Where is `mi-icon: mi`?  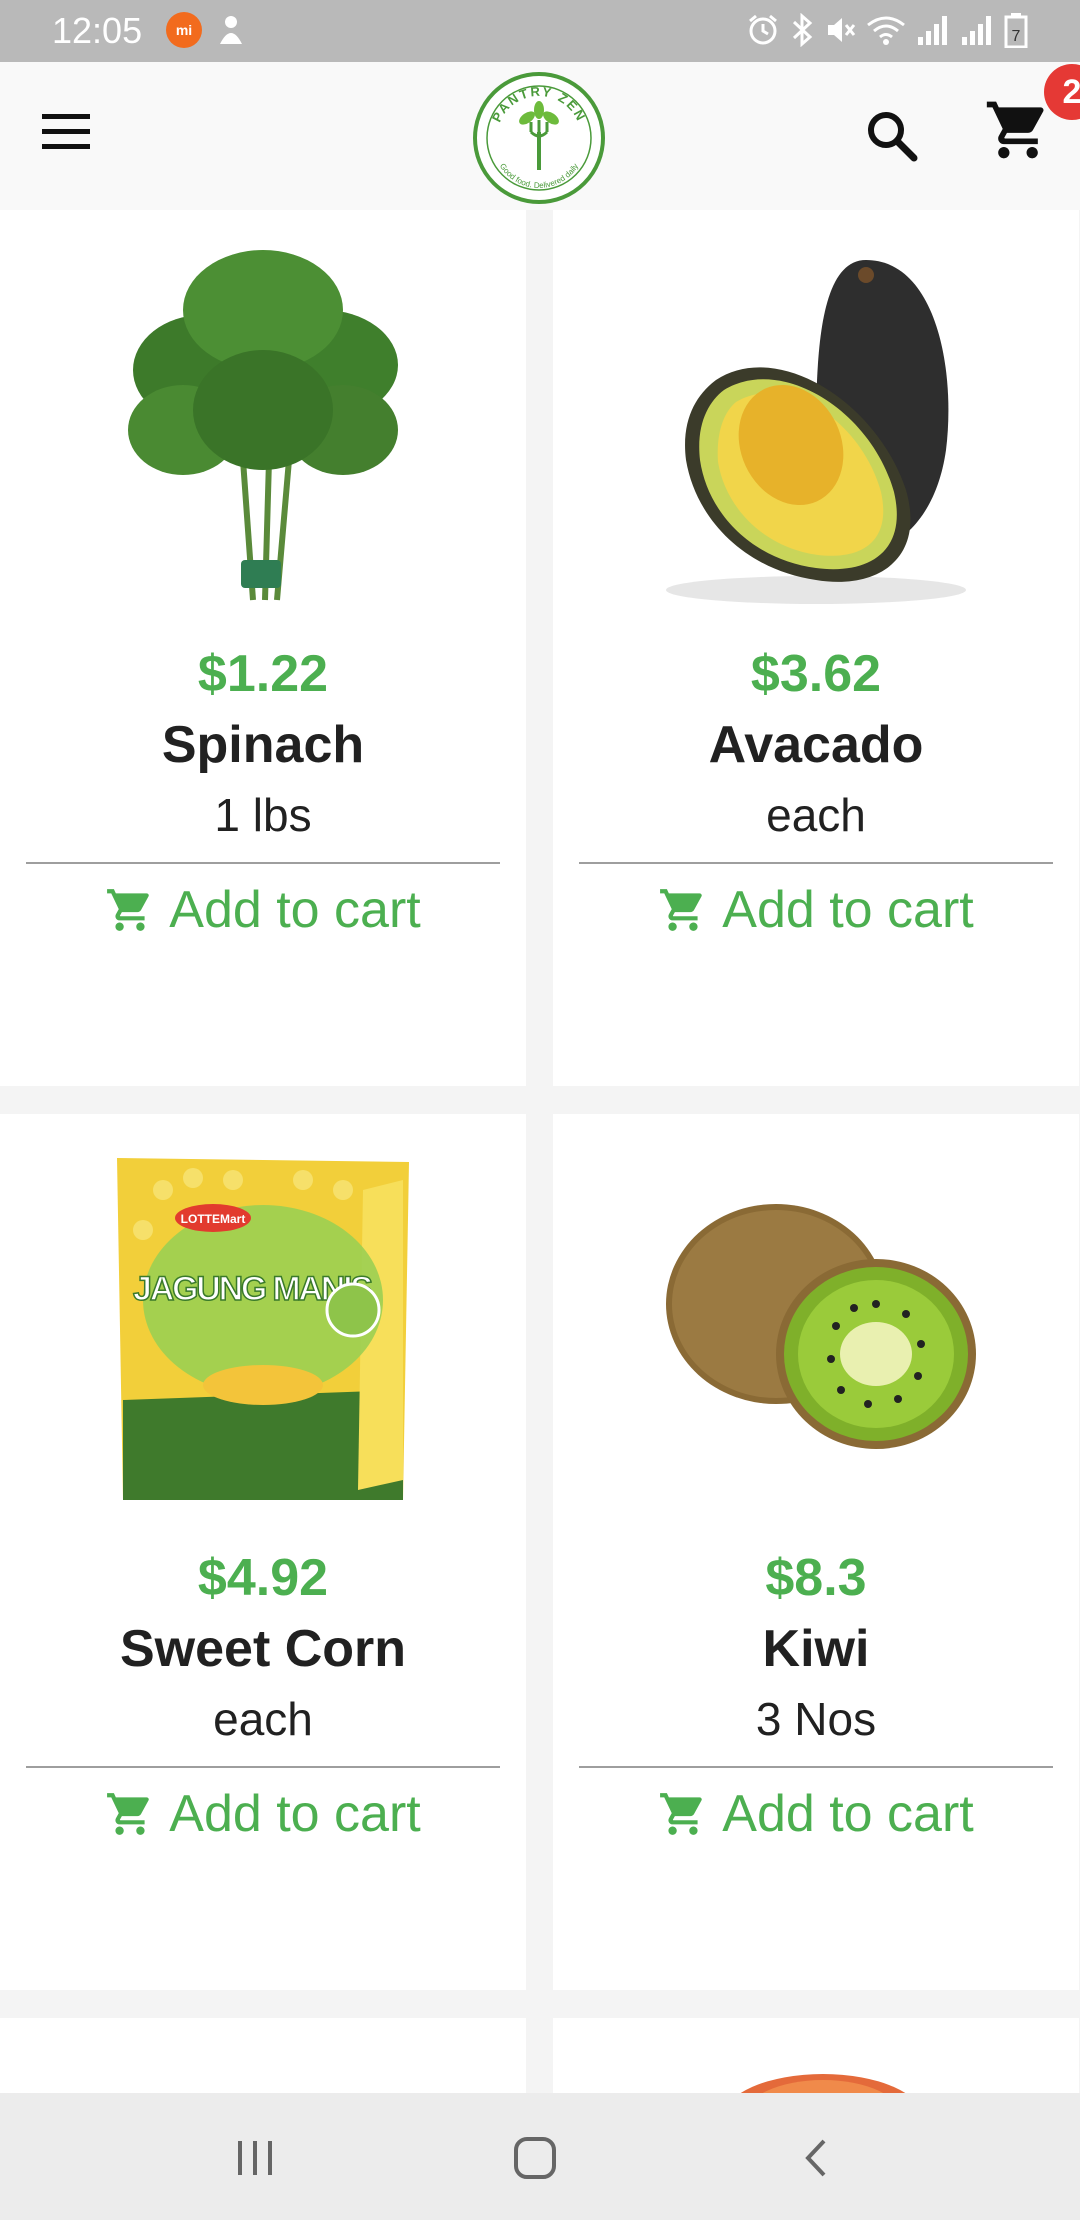
mi-icon: mi is located at coordinates (184, 30).